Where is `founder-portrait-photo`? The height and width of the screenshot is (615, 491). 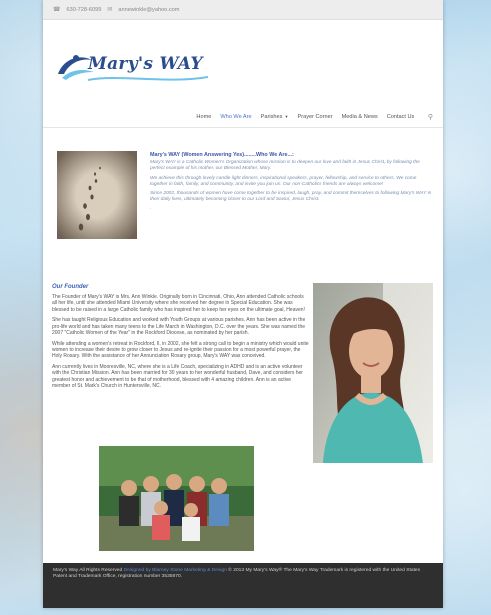
founder-portrait-photo is located at coordinates (373, 373).